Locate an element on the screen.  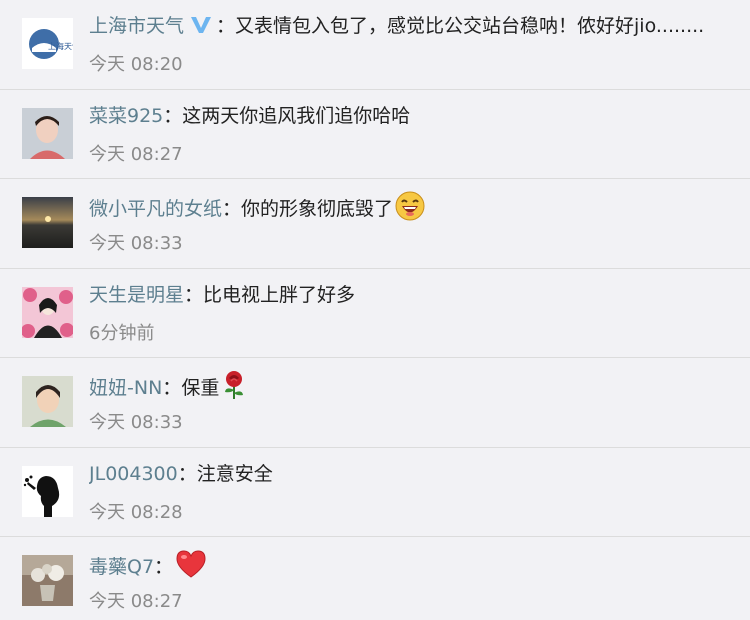
red-heart-emoji-icon is located at coordinates (191, 568).